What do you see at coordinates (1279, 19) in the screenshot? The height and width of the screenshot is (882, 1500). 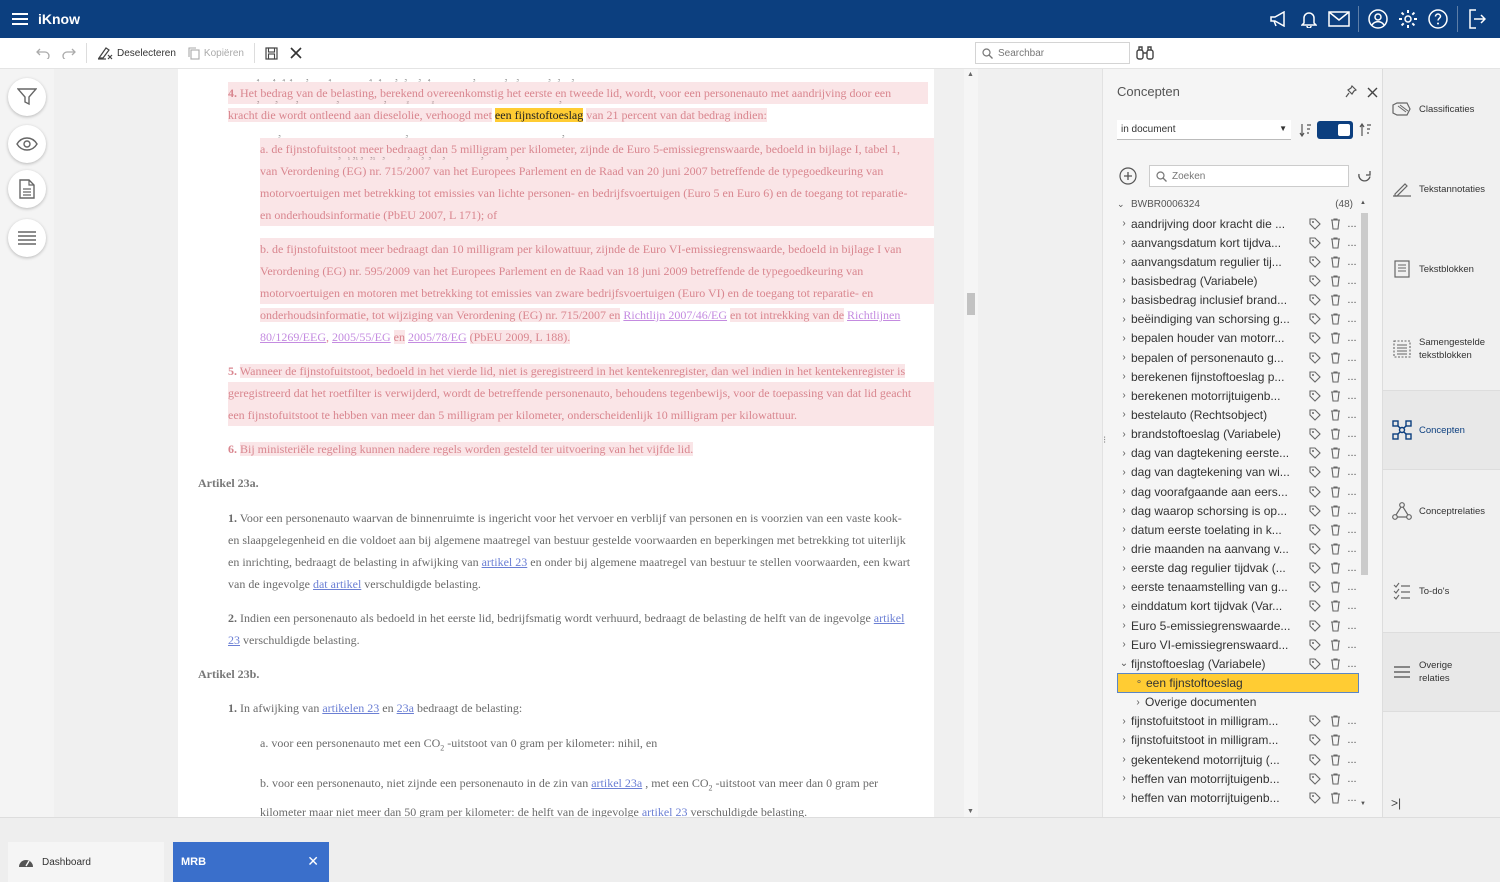 I see `megaphone-icon` at bounding box center [1279, 19].